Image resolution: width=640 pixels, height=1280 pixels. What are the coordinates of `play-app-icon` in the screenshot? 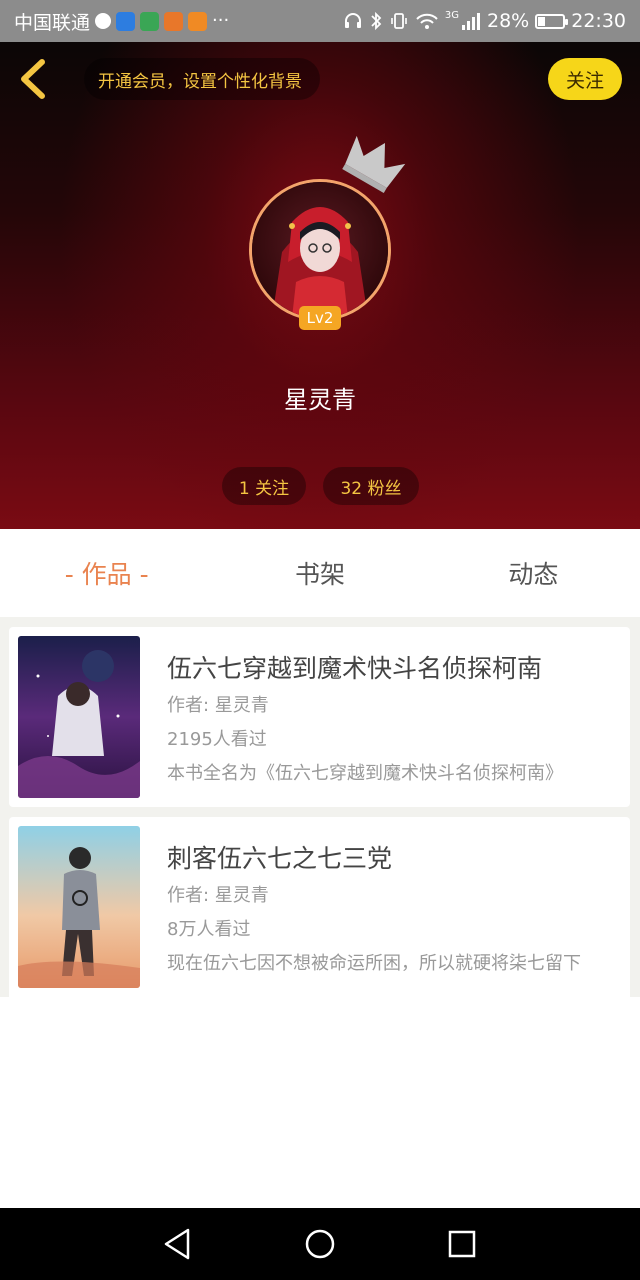 It's located at (198, 21).